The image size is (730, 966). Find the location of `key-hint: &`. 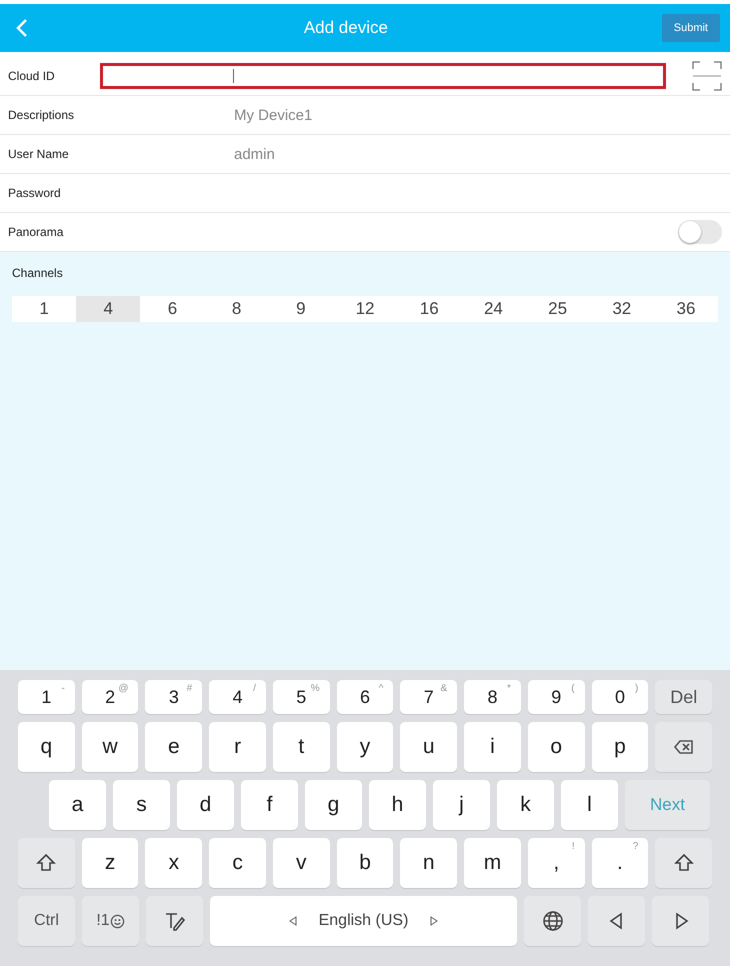

key-hint: & is located at coordinates (444, 688).